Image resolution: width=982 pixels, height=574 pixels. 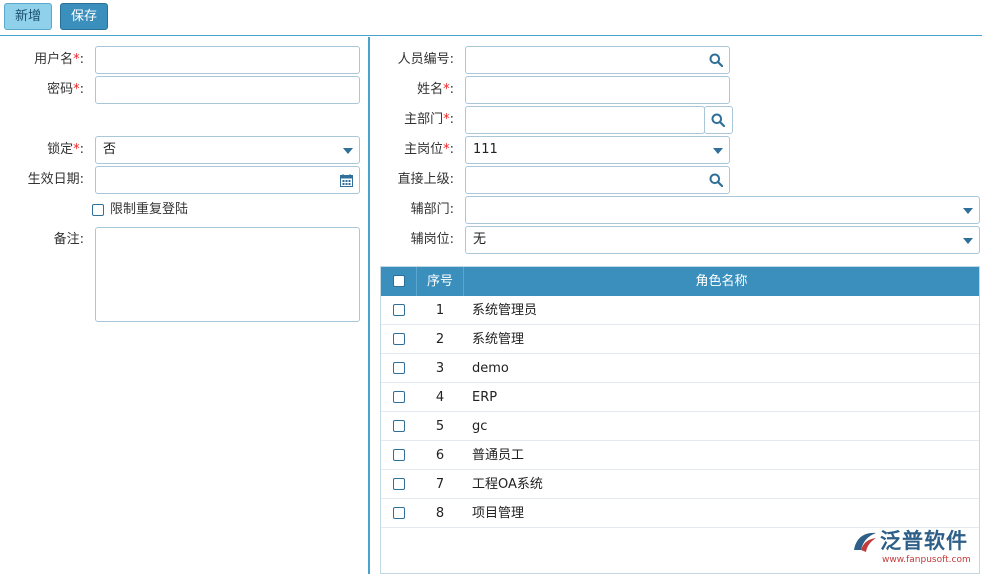 I want to click on row-role-name: demo, so click(x=490, y=368).